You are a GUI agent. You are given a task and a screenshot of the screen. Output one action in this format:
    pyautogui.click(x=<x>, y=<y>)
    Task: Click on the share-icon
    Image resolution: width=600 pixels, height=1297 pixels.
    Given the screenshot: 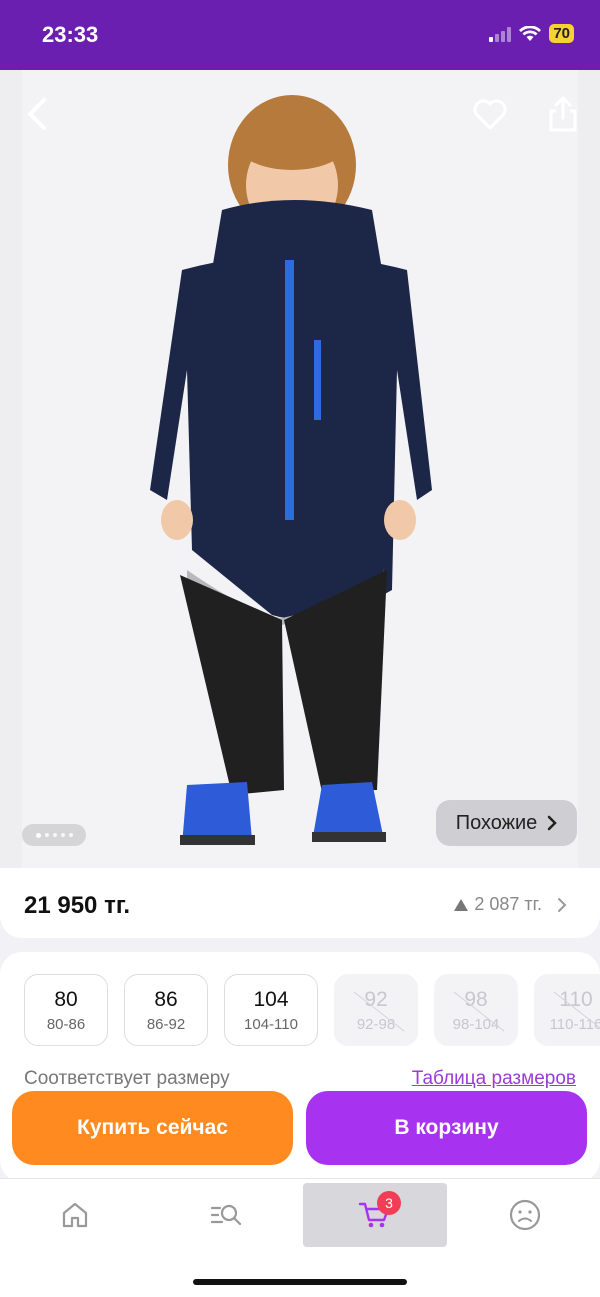 What is the action you would take?
    pyautogui.click(x=563, y=114)
    